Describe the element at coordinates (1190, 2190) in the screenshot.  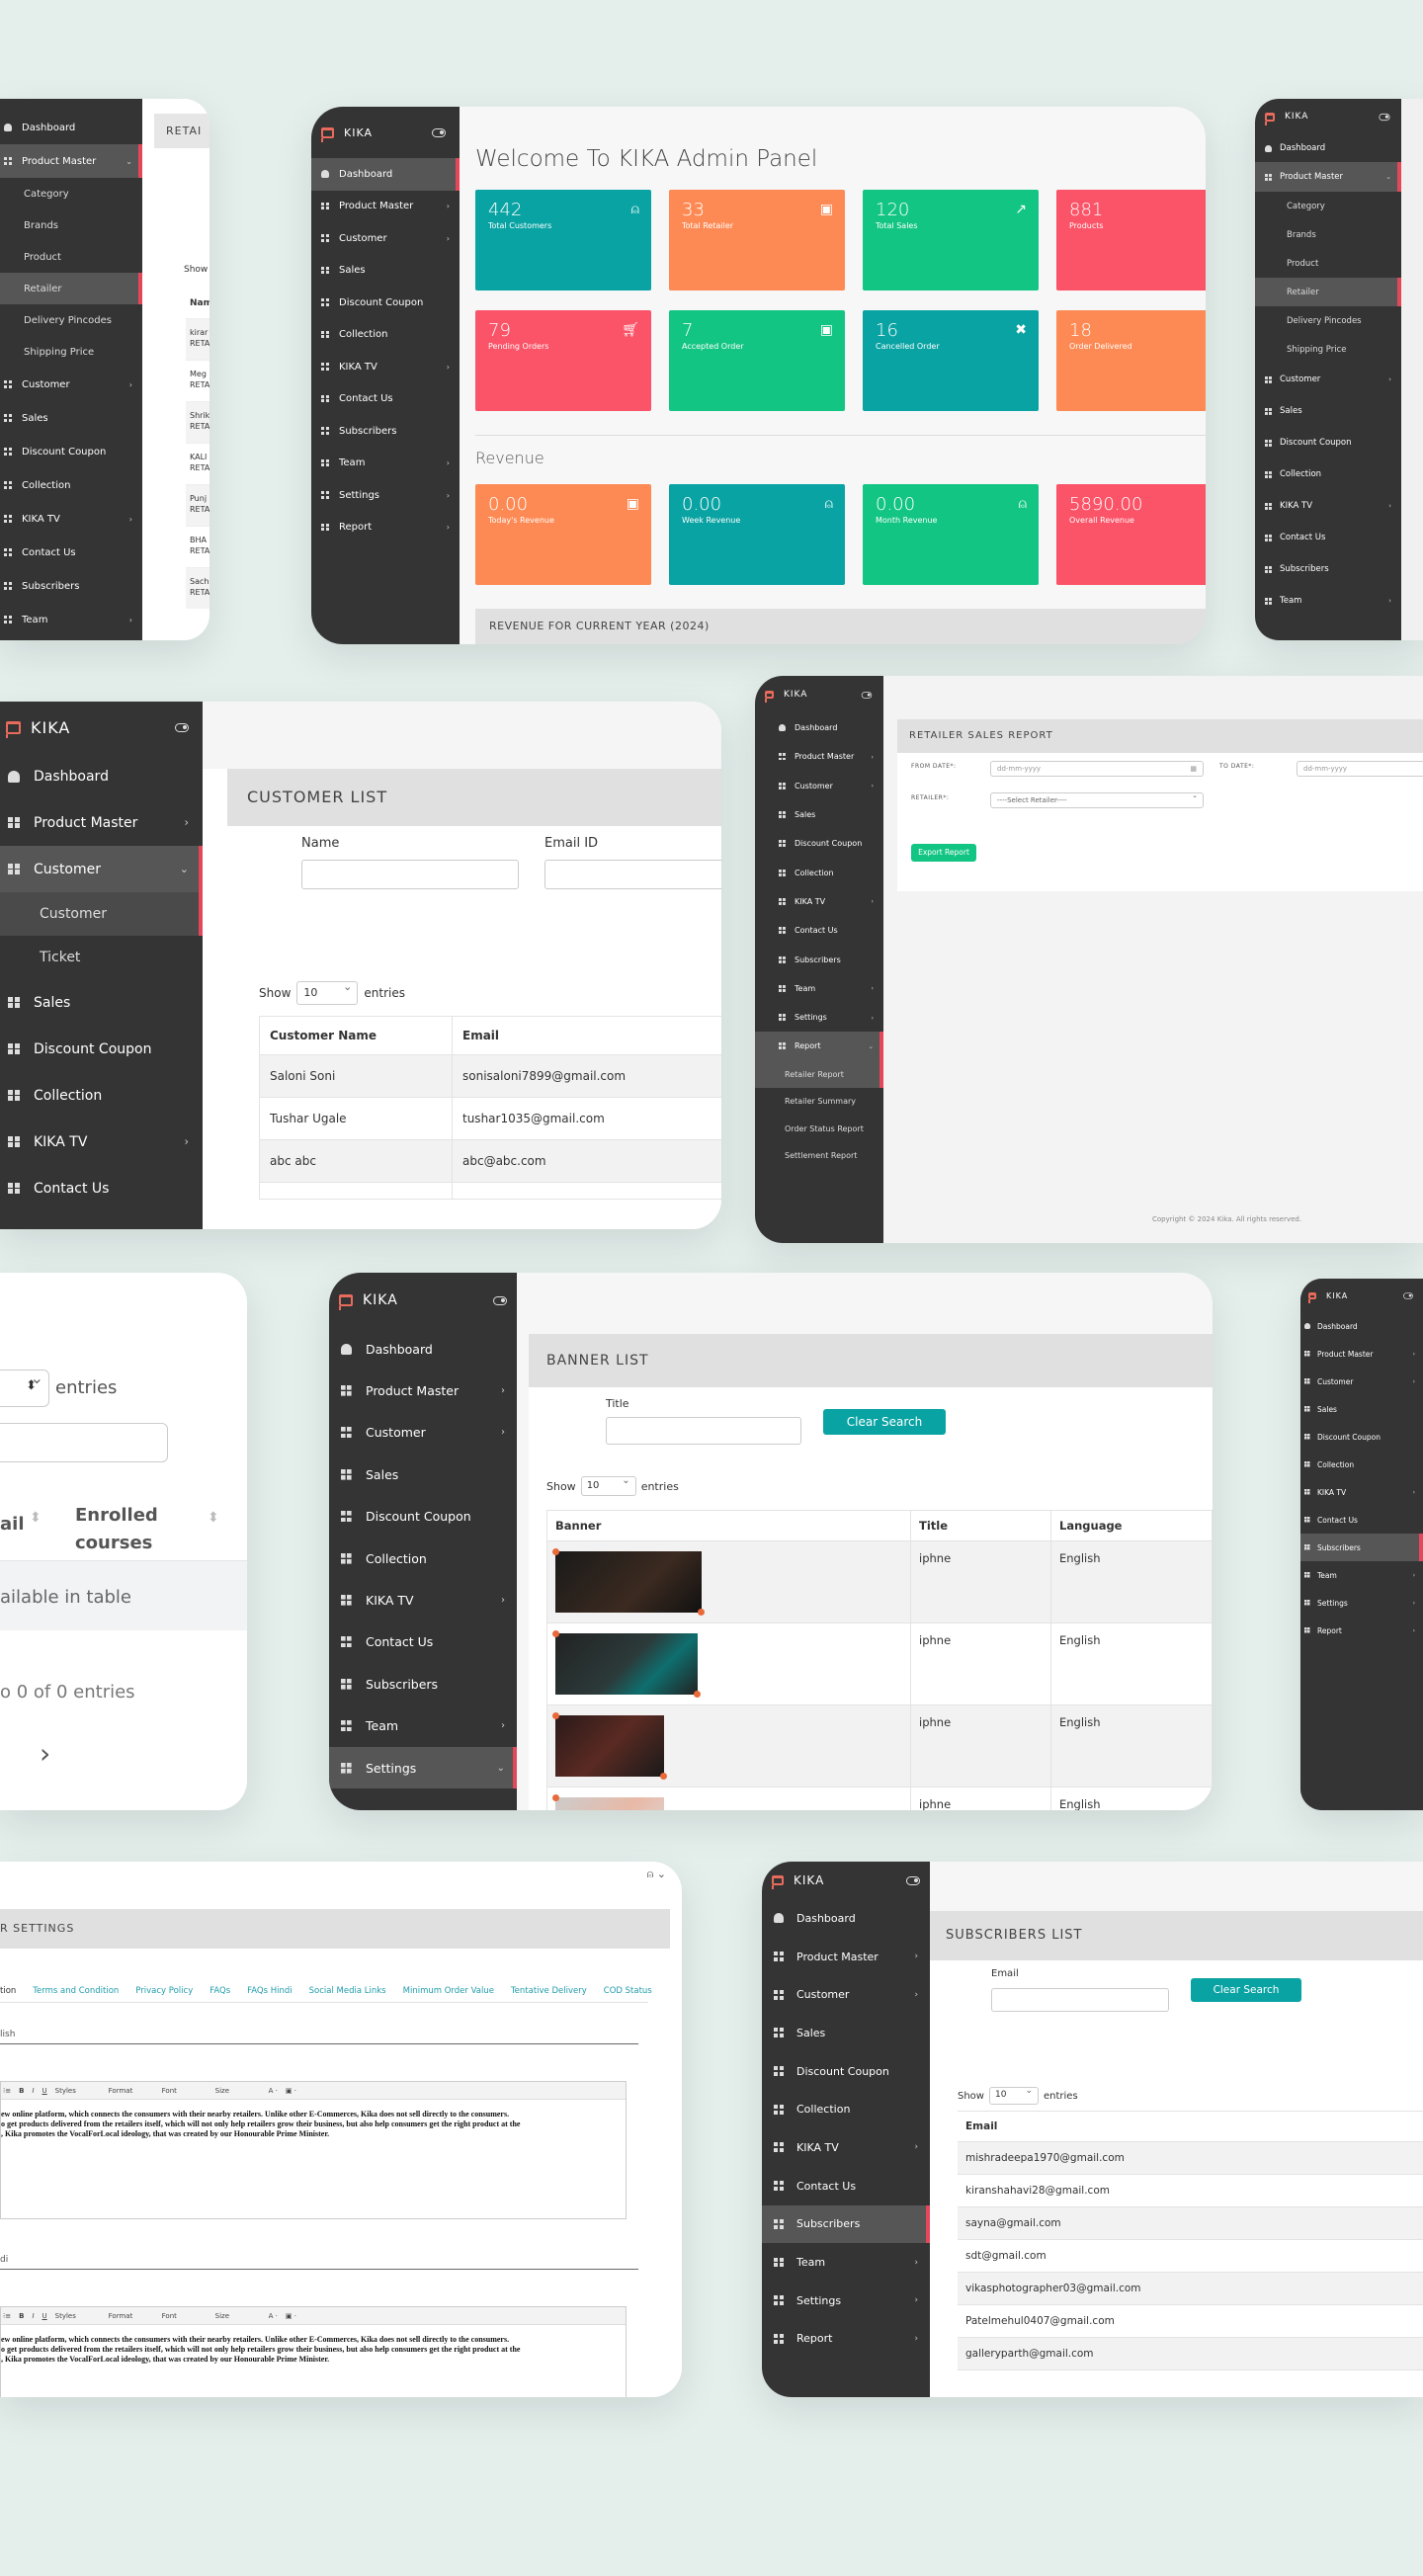
I see `table-row: kiranshahavi28@gmail.com` at that location.